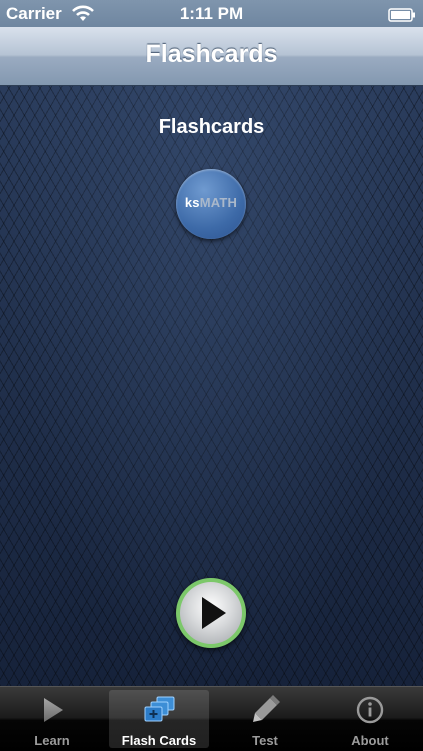 The image size is (423, 751). What do you see at coordinates (265, 710) in the screenshot?
I see `pencil-icon` at bounding box center [265, 710].